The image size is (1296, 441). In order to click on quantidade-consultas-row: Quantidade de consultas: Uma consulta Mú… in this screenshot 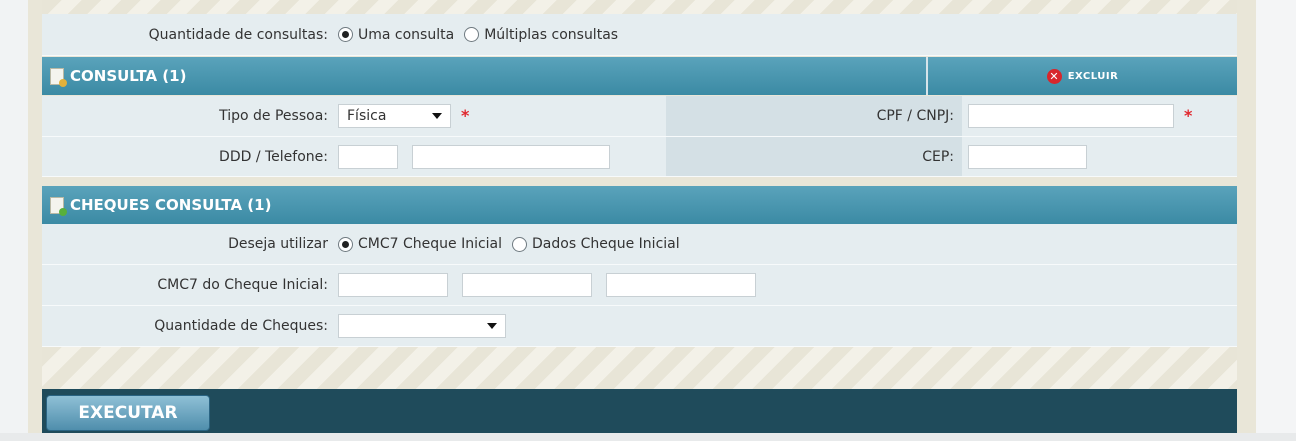, I will do `click(639, 35)`.